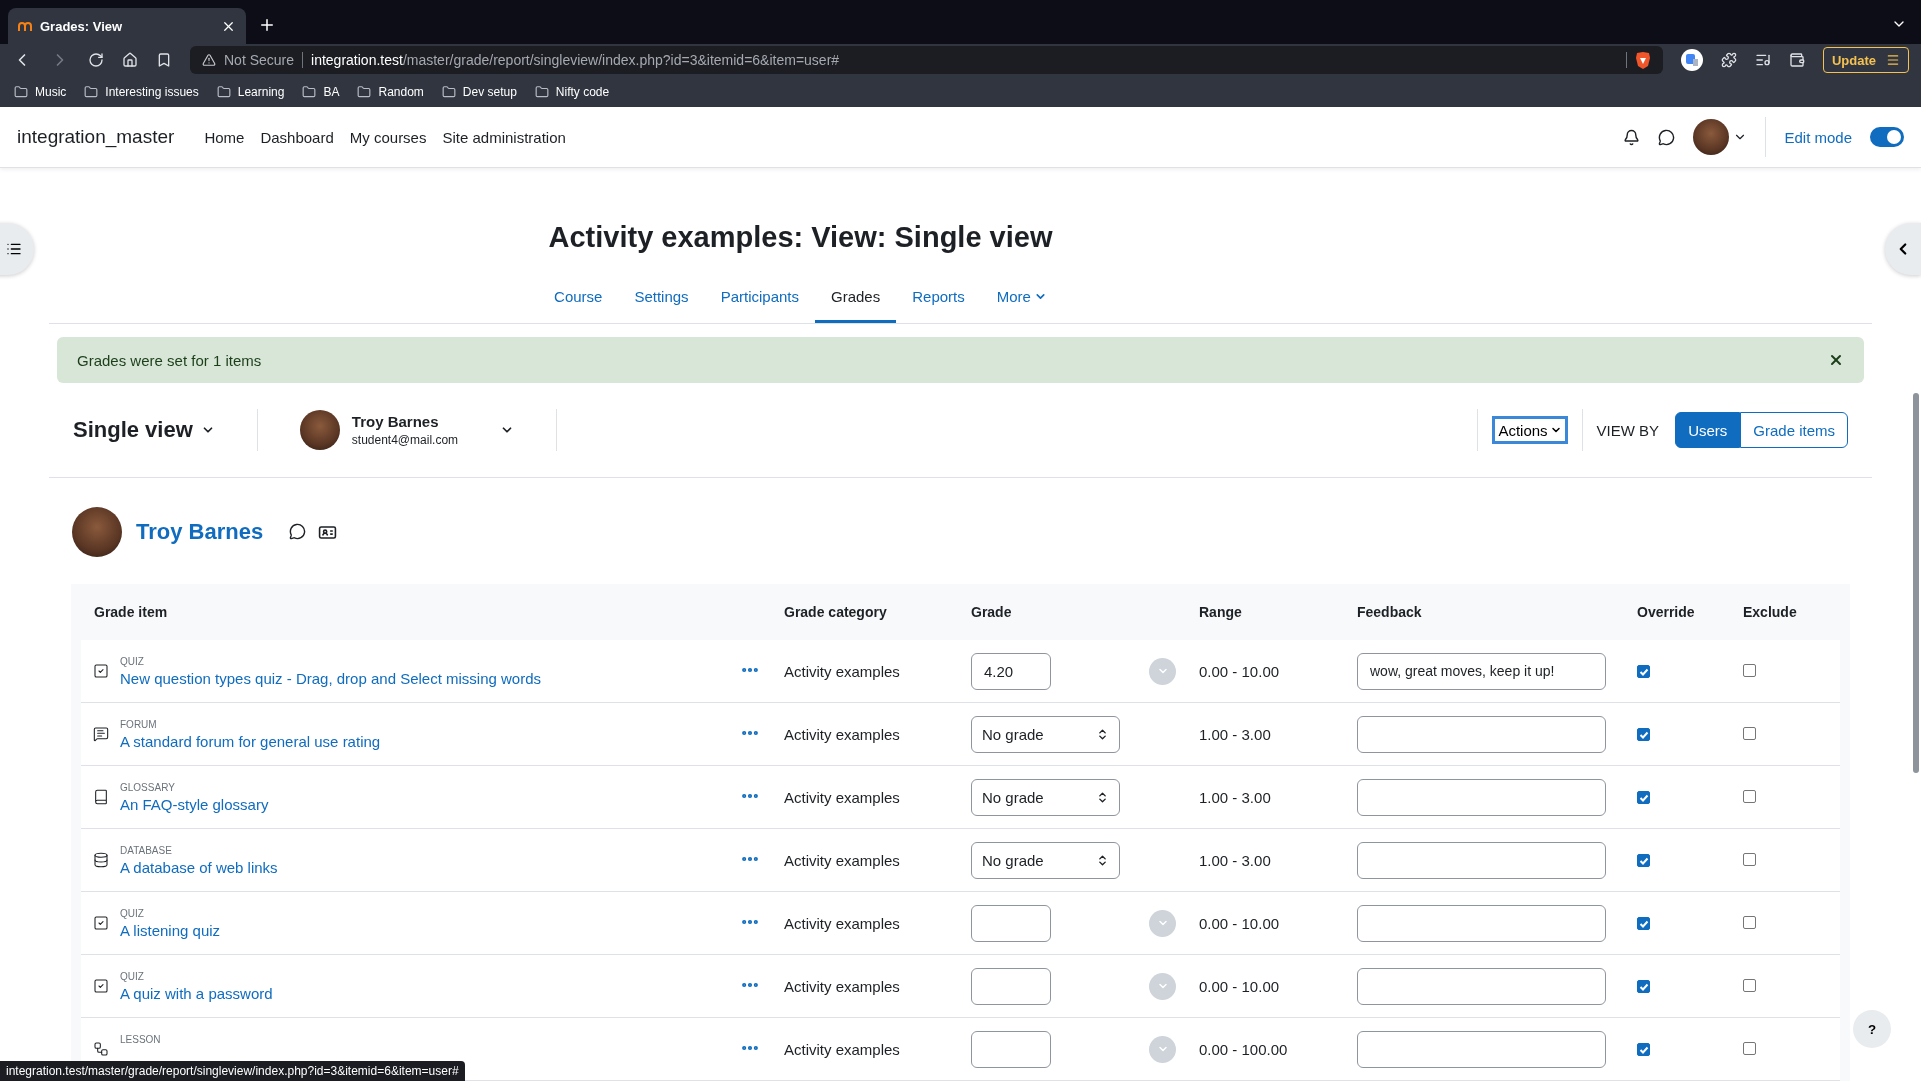  I want to click on nav-link: My courses, so click(388, 137).